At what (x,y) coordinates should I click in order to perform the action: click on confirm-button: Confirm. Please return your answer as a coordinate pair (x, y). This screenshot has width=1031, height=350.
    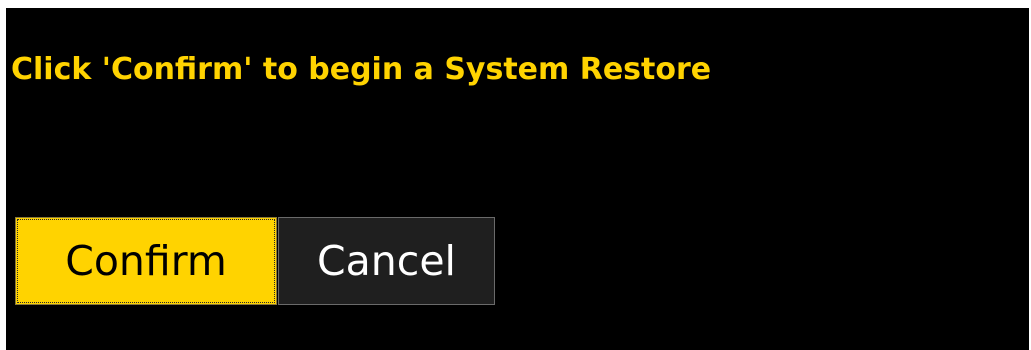
    Looking at the image, I should click on (146, 261).